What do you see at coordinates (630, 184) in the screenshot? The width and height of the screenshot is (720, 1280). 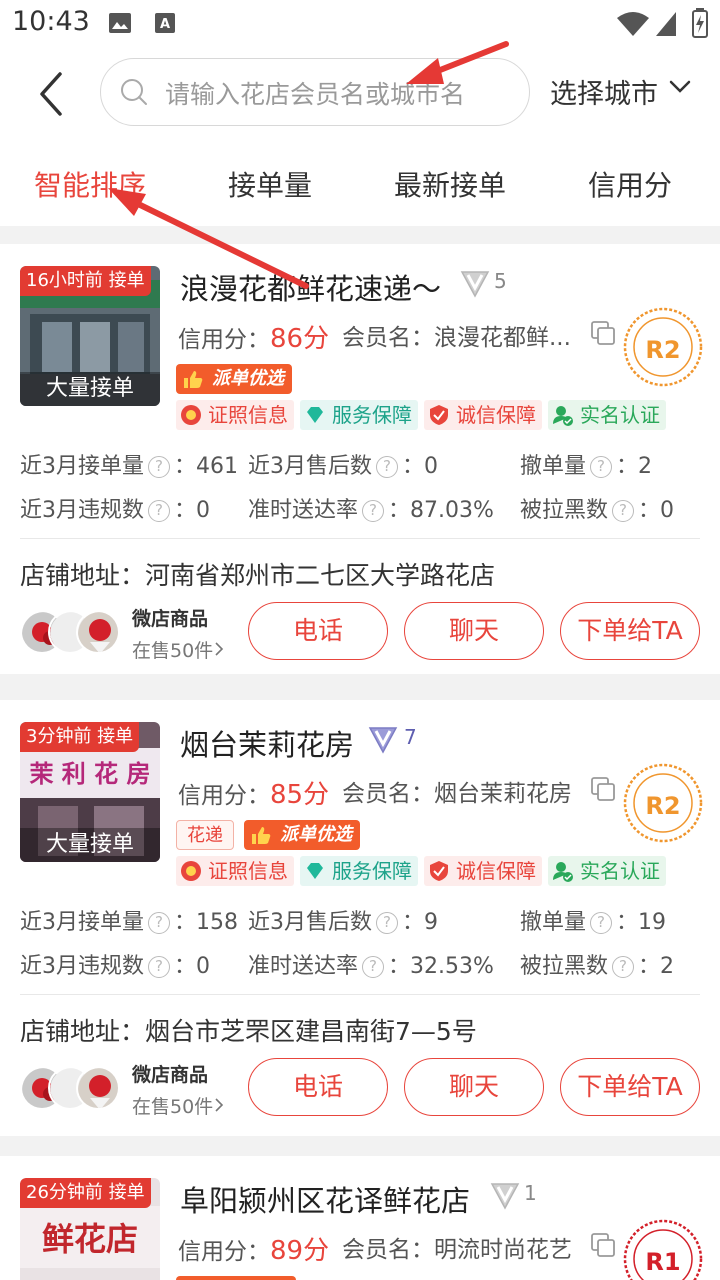 I see `tab-credit-score: 信用分` at bounding box center [630, 184].